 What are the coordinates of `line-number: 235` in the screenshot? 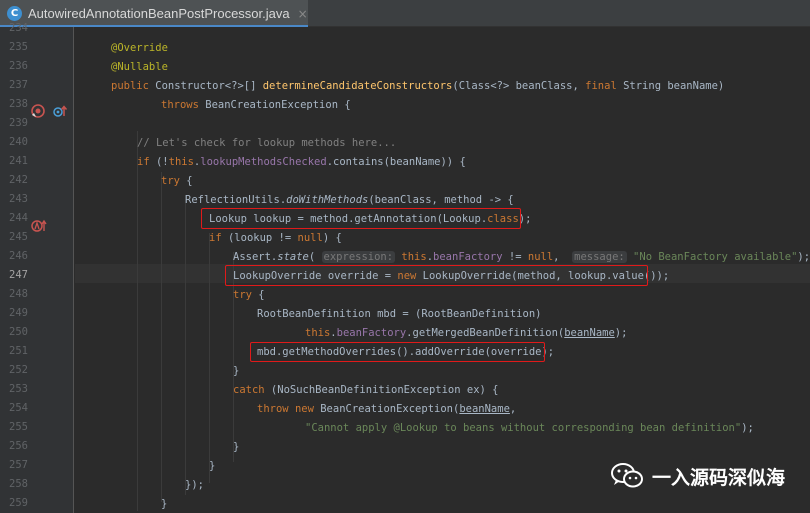 It's located at (18, 47).